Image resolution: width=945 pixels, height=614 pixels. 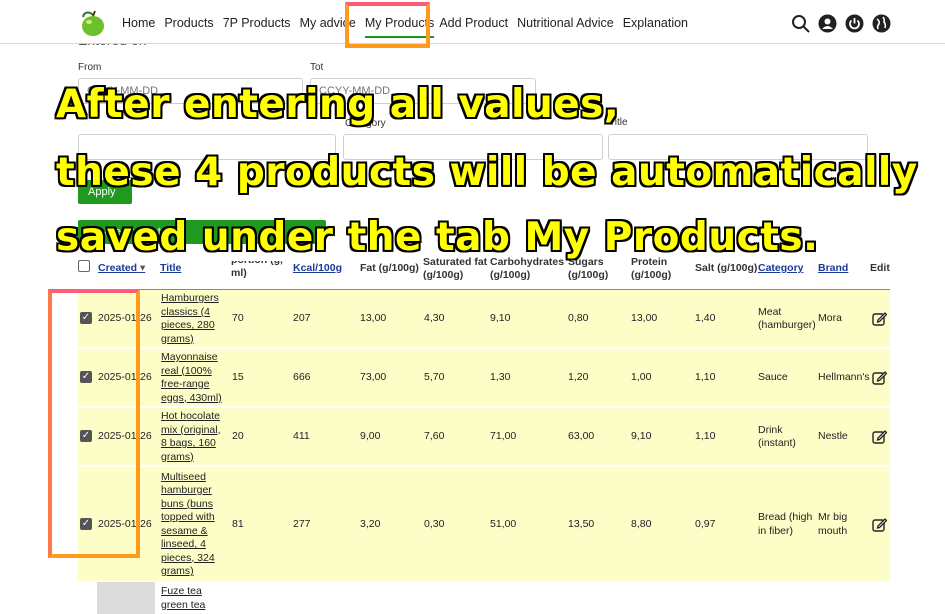 I want to click on cell-brand: Mora, so click(x=830, y=318).